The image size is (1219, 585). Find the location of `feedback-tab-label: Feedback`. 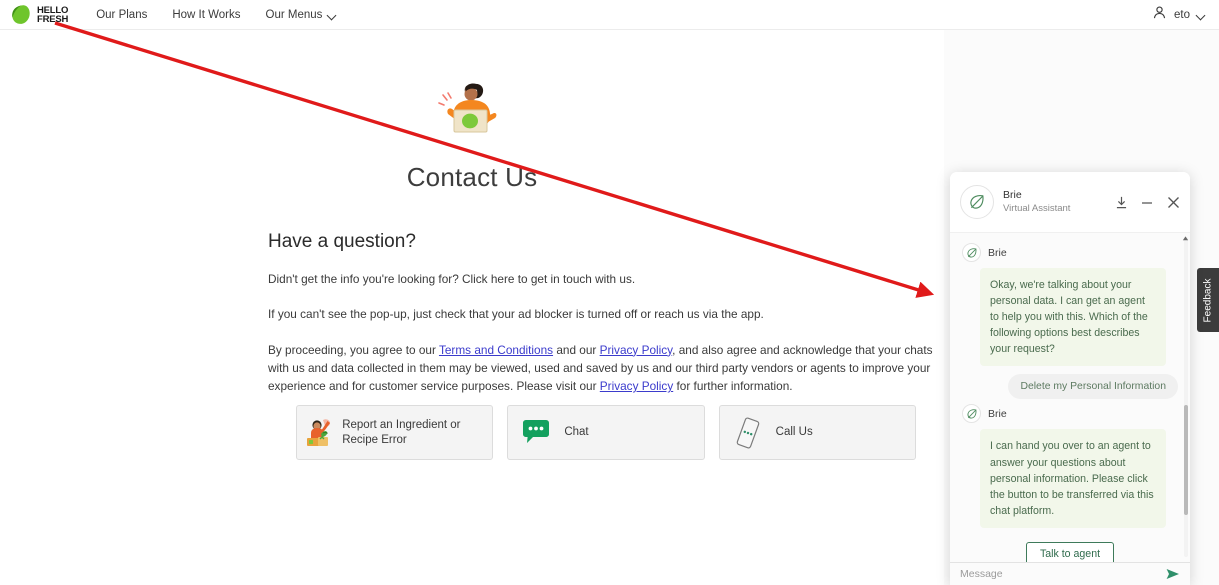

feedback-tab-label: Feedback is located at coordinates (1208, 300).